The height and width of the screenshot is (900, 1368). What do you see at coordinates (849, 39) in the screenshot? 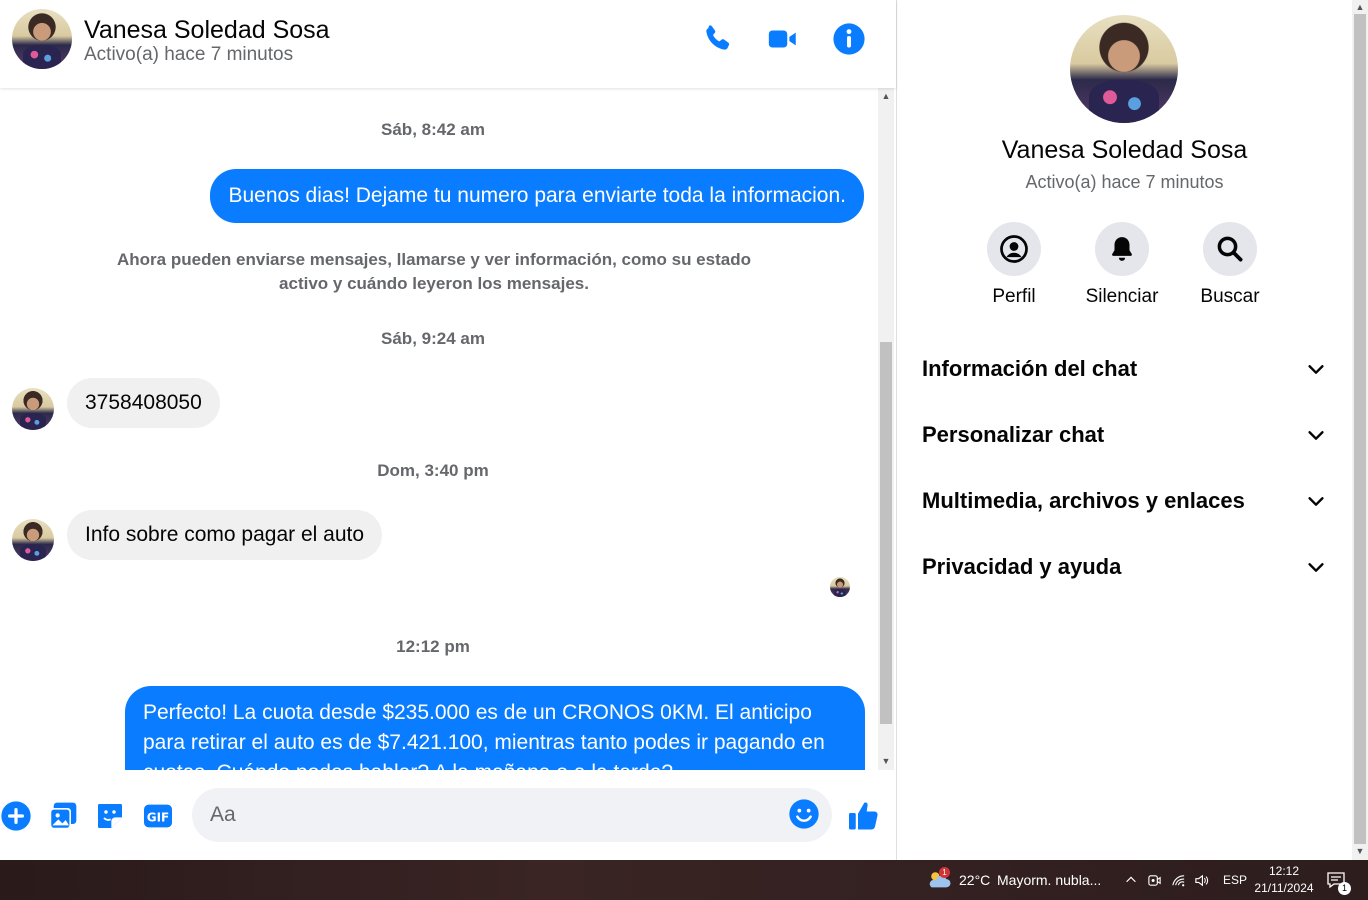
I see `info-icon` at bounding box center [849, 39].